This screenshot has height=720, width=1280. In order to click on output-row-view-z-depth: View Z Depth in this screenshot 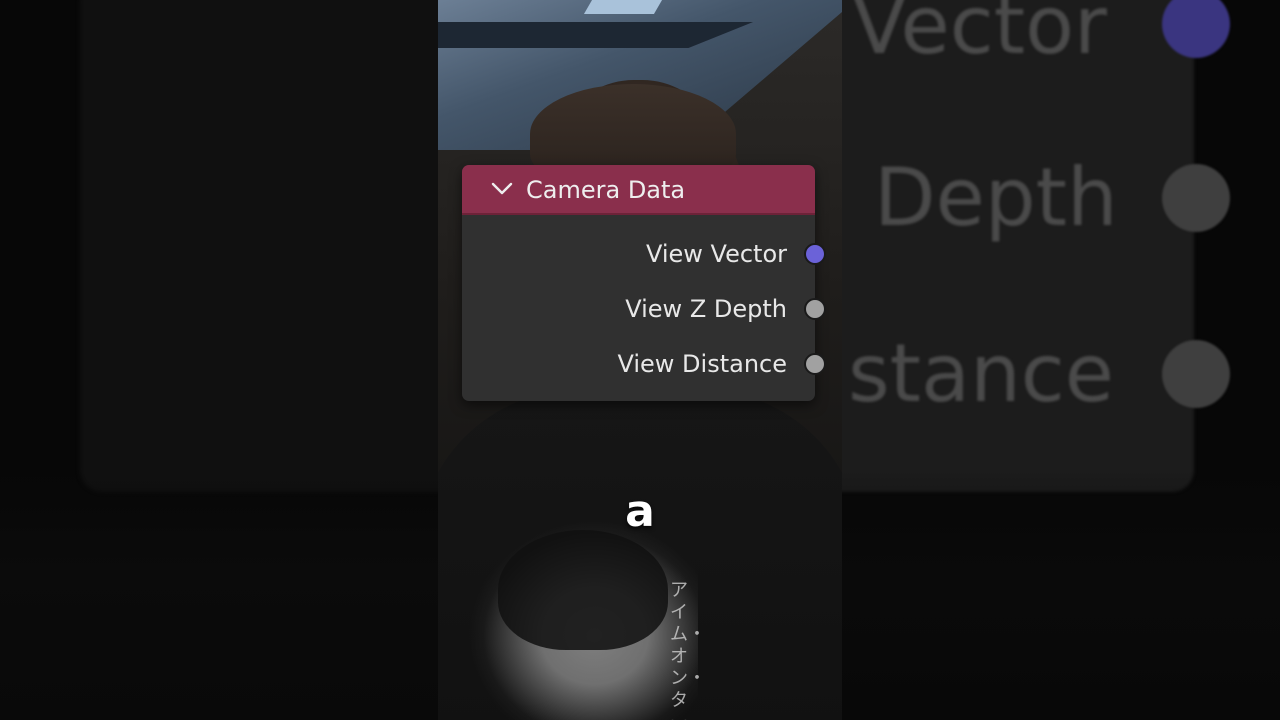, I will do `click(644, 310)`.